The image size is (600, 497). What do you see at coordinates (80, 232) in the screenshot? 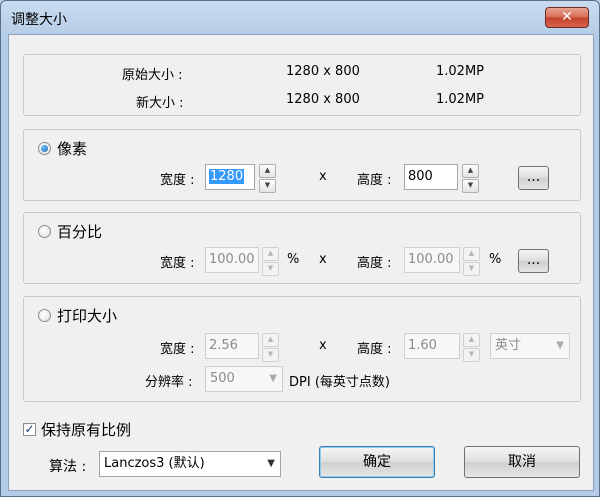
I see `percent-title: 百分比` at bounding box center [80, 232].